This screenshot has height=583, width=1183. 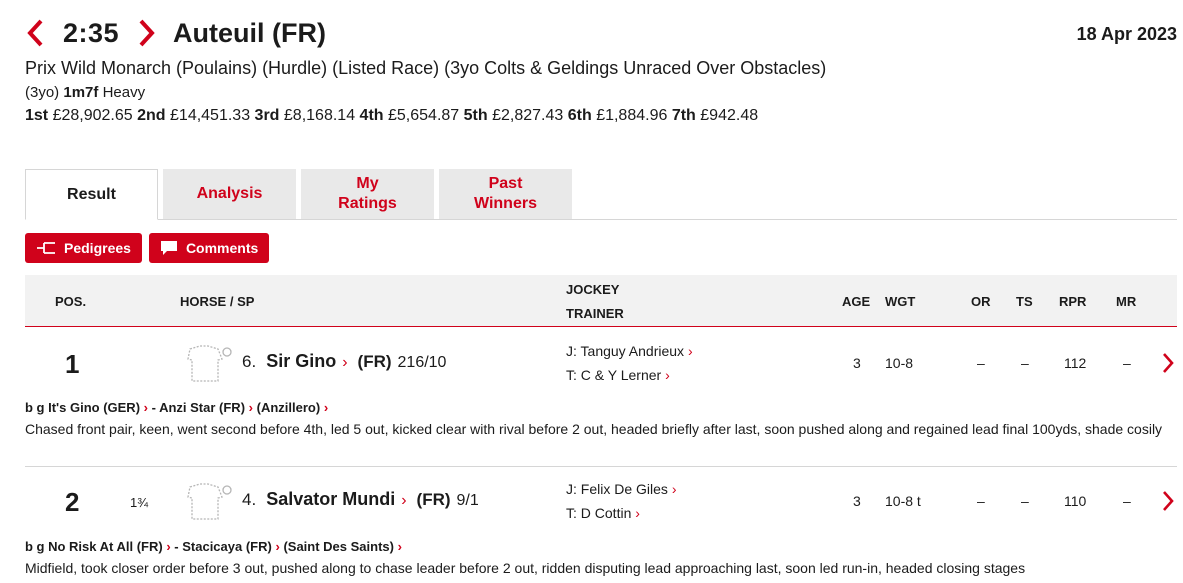 I want to click on tab-past-winners: Past Winners, so click(x=505, y=194).